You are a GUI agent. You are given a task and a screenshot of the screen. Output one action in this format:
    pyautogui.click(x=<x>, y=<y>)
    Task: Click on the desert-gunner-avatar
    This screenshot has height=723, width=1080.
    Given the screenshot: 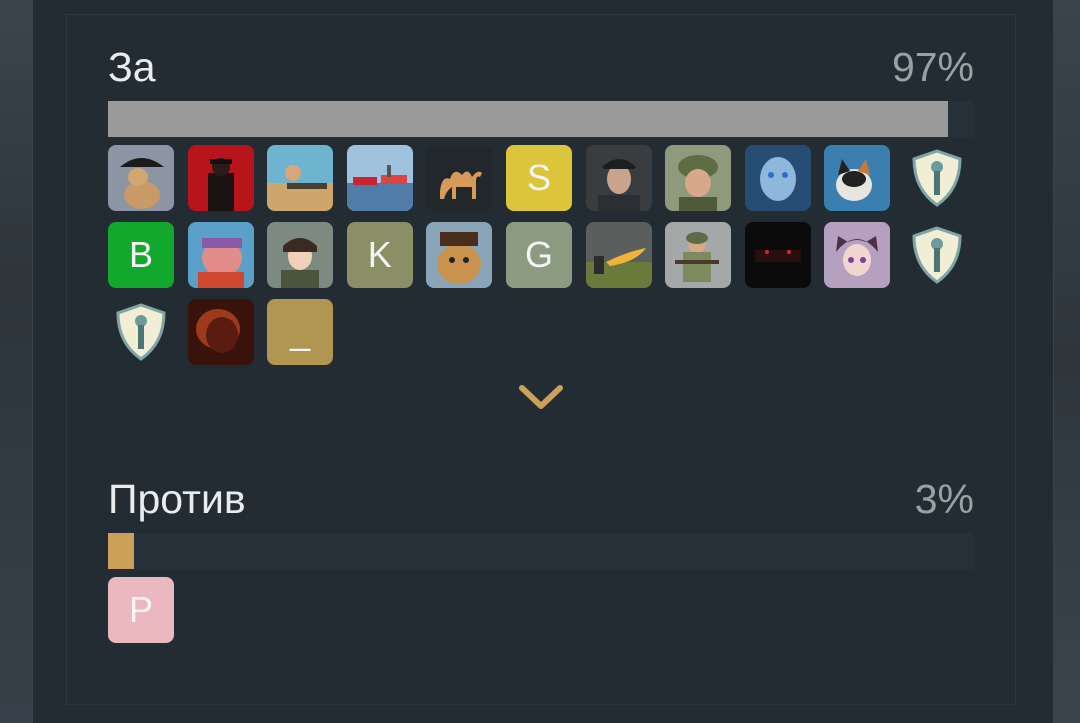 What is the action you would take?
    pyautogui.click(x=300, y=178)
    